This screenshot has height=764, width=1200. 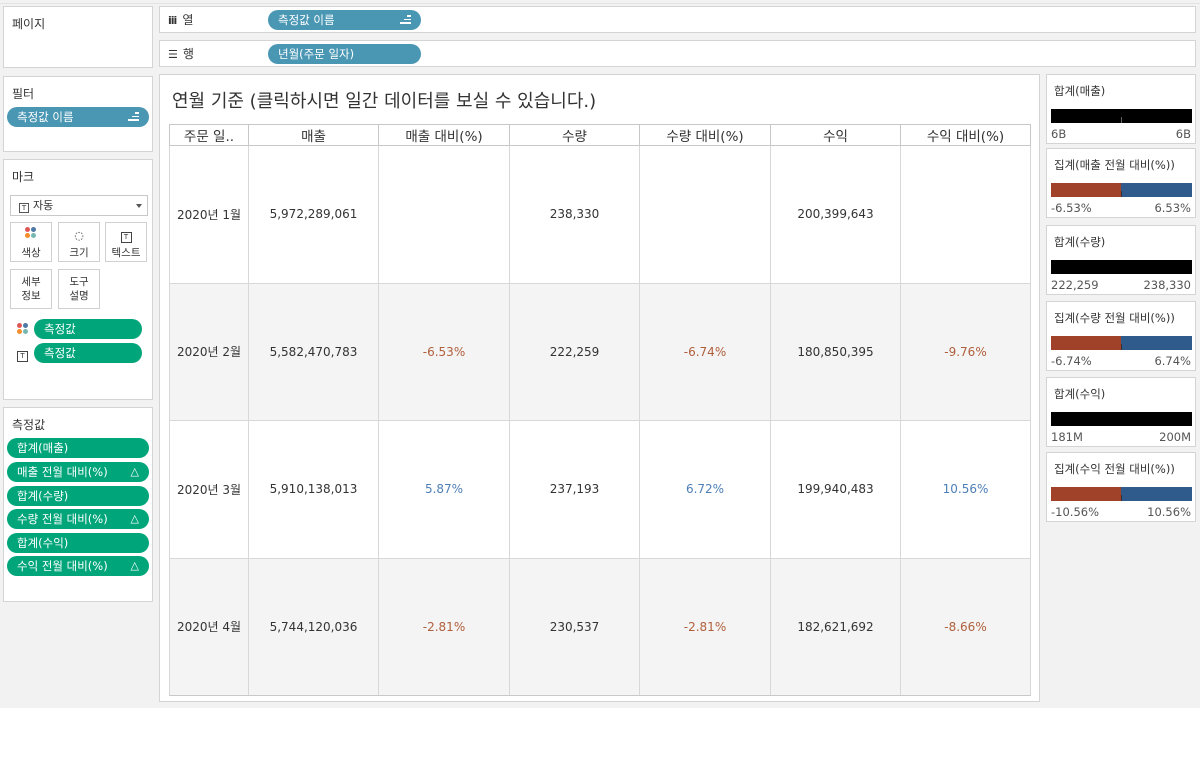 What do you see at coordinates (574, 627) in the screenshot?
I see `quantity-cell: 230,537` at bounding box center [574, 627].